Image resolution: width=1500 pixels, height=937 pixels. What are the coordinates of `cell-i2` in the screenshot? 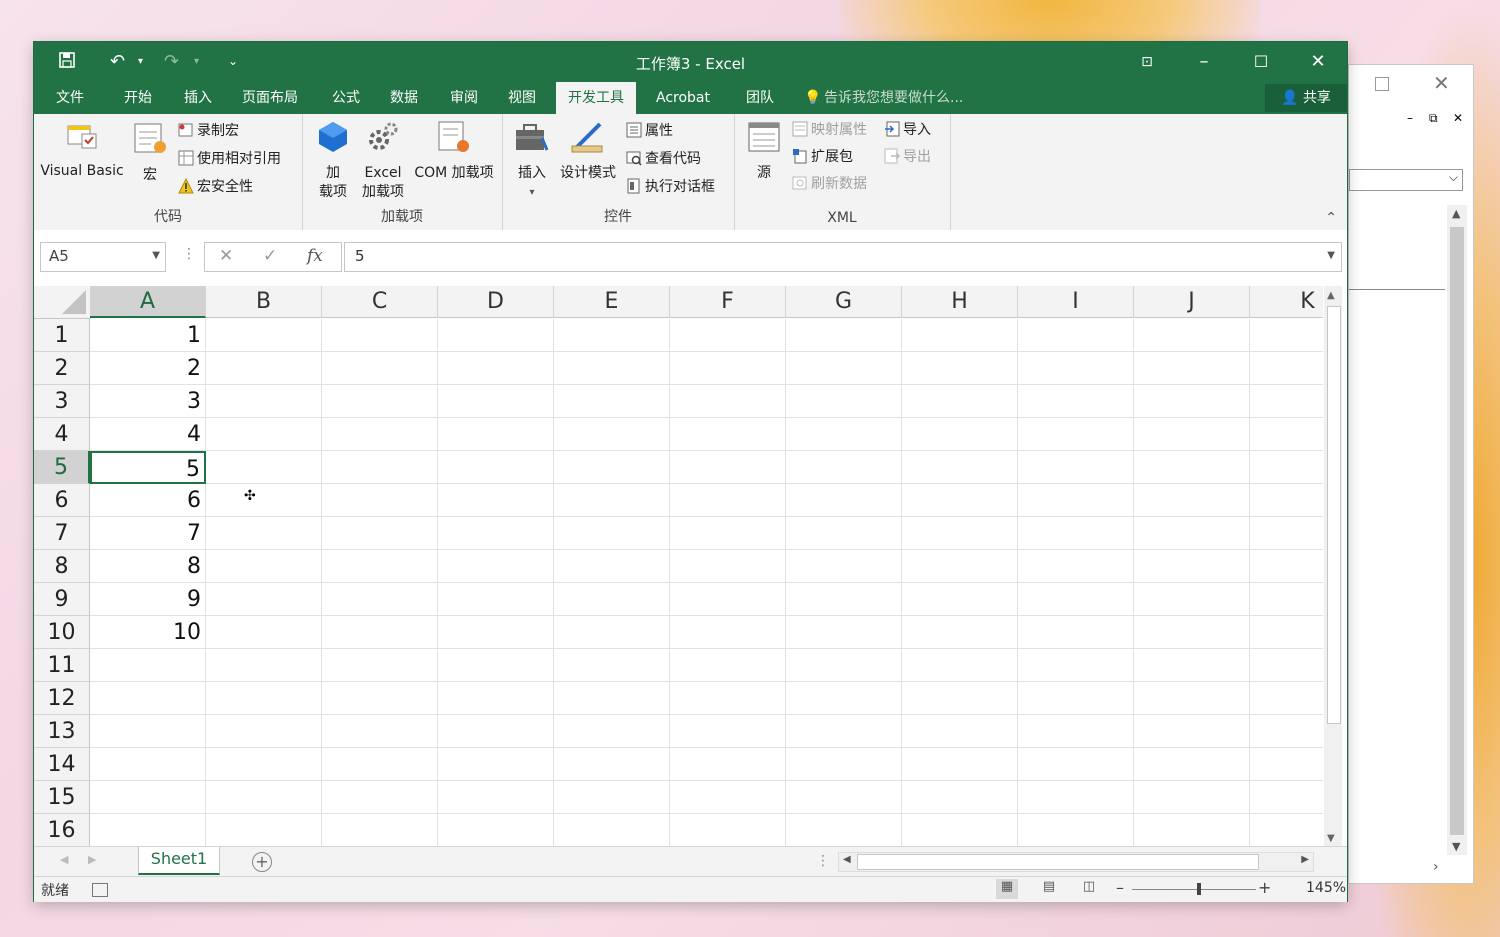 It's located at (1076, 368).